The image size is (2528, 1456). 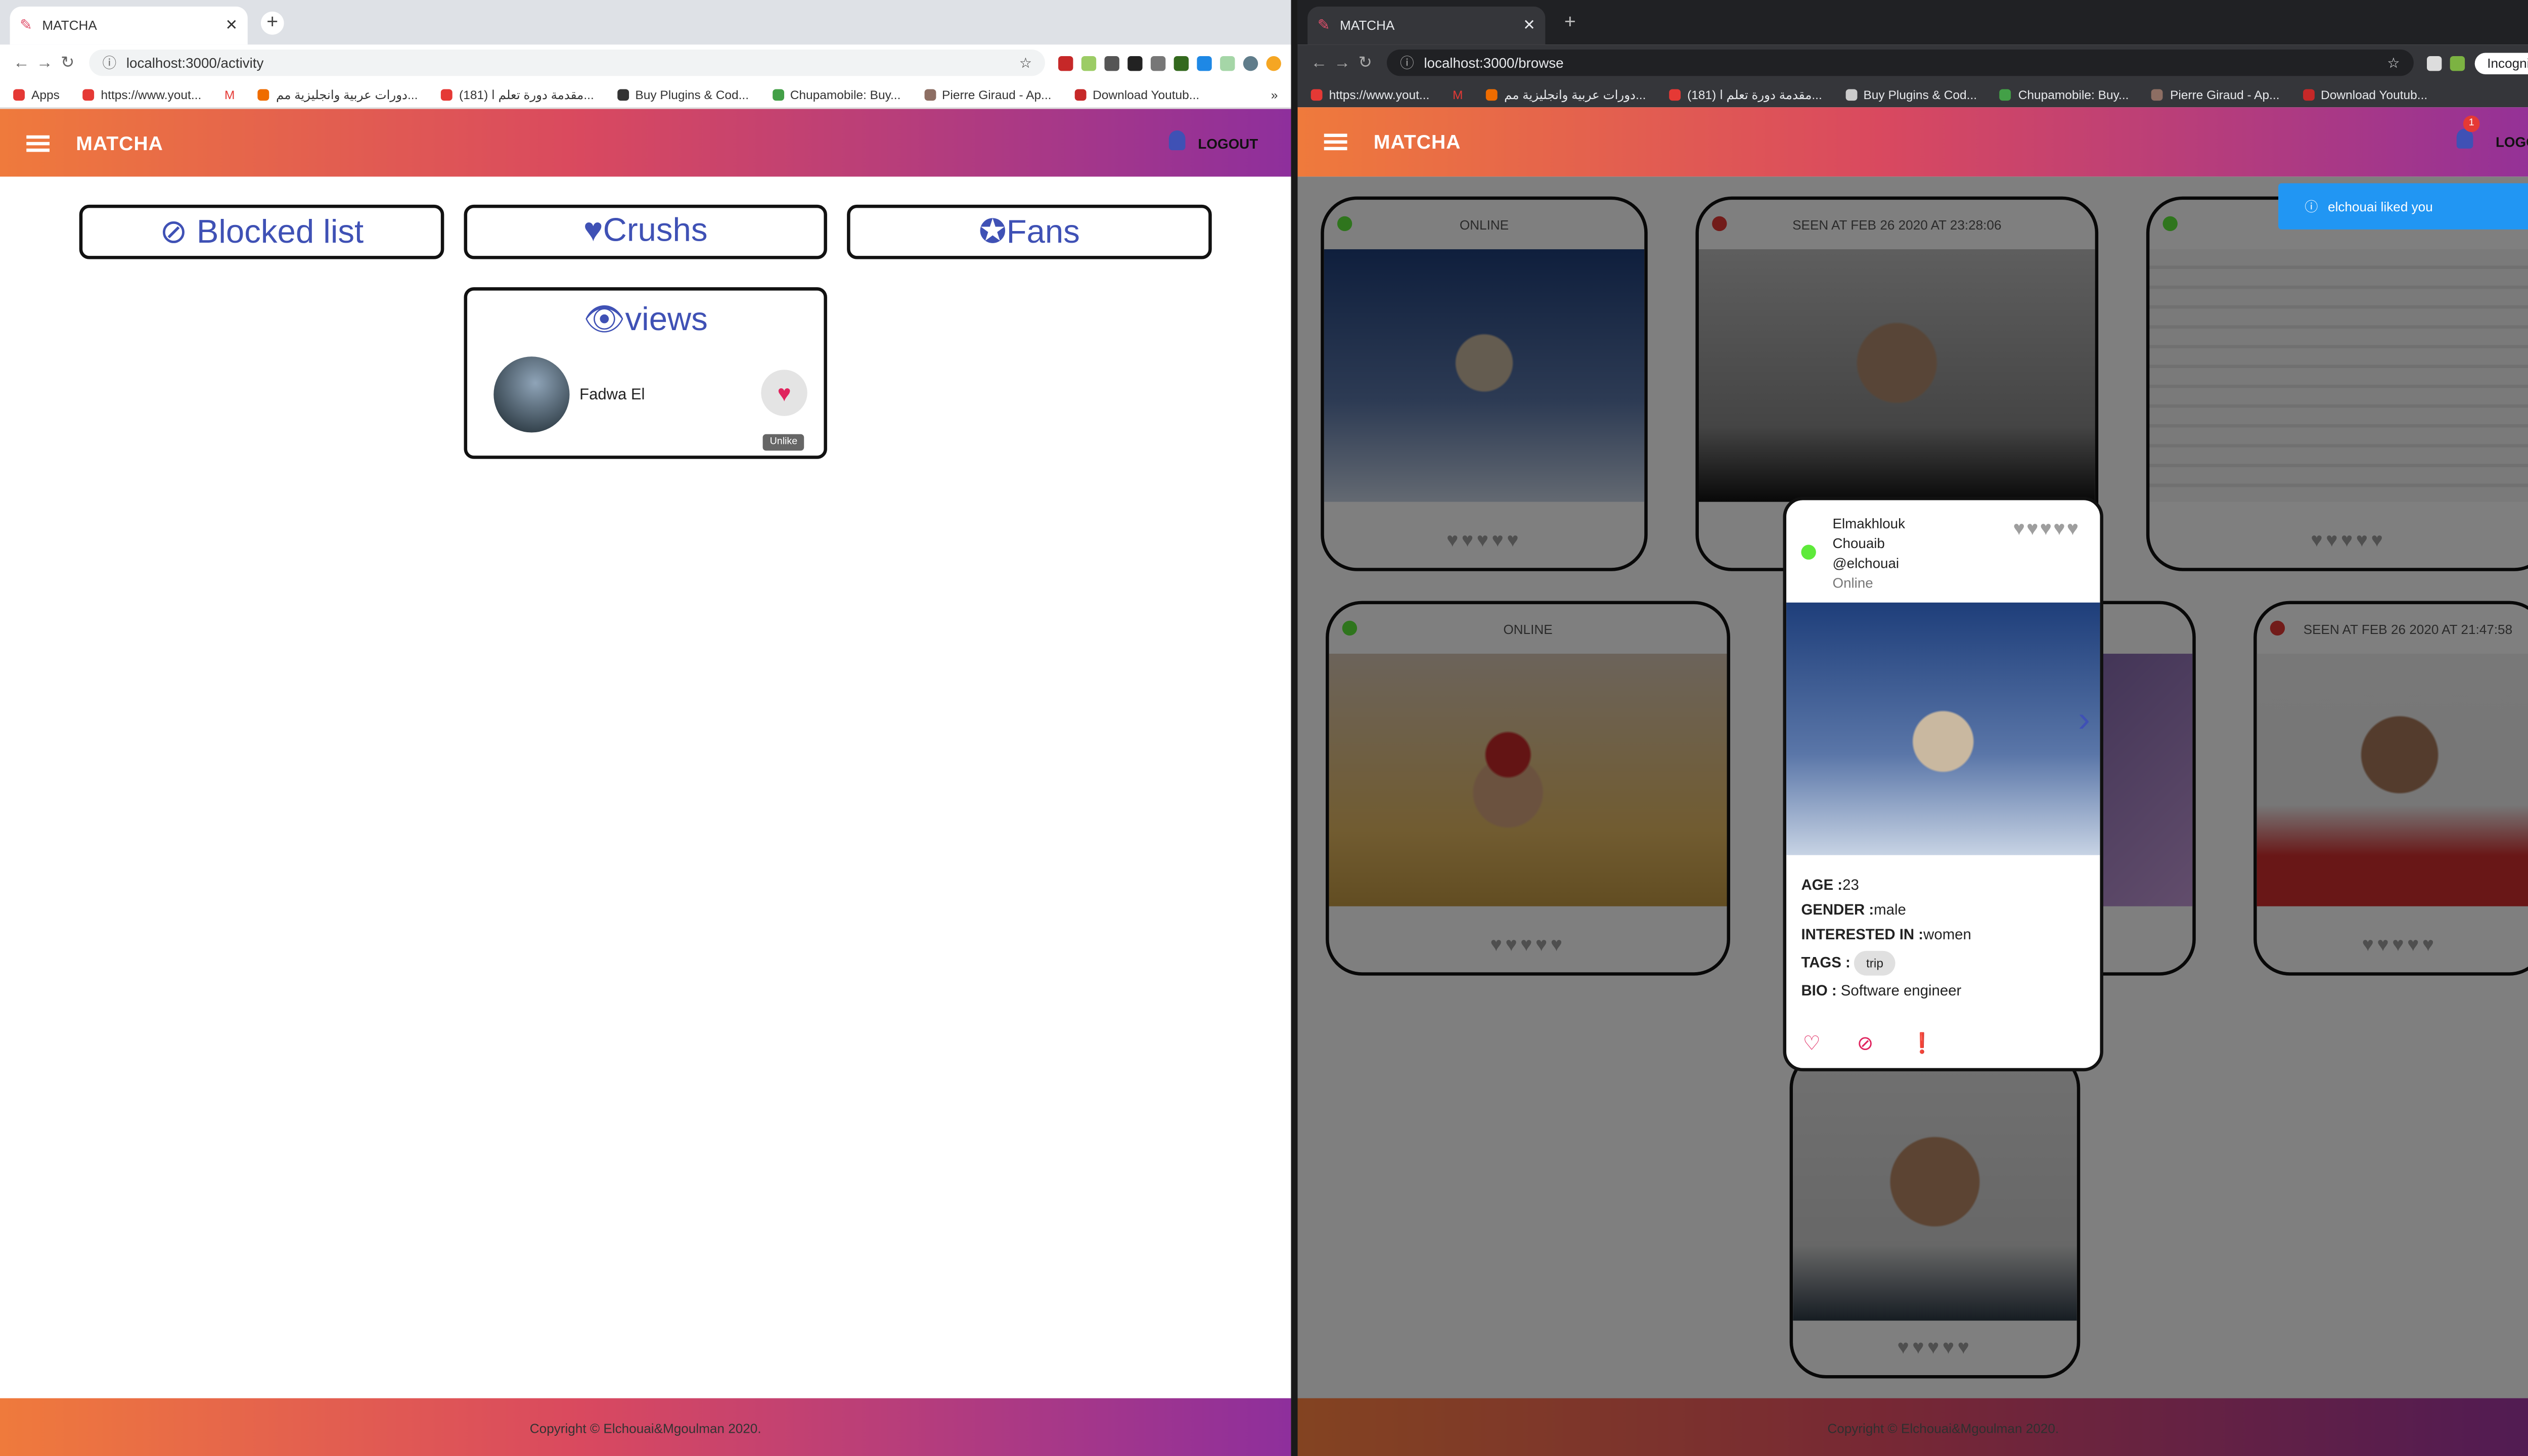 I want to click on avatar, so click(x=532, y=394).